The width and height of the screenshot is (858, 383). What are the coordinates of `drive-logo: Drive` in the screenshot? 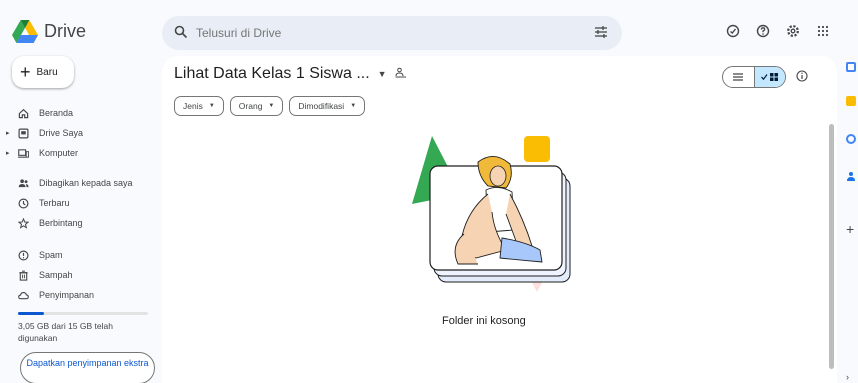 It's located at (49, 31).